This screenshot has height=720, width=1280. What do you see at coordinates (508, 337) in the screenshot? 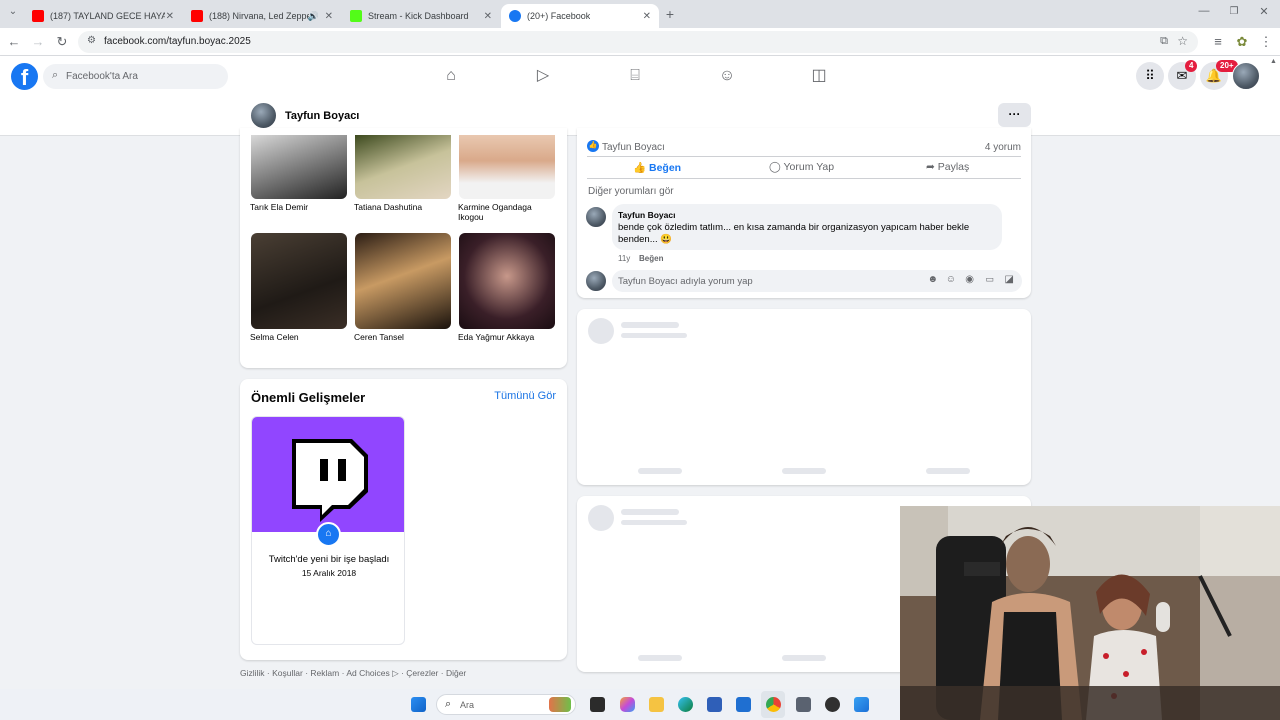
I see `friend-name: Eda Yağmur Akkaya` at bounding box center [508, 337].